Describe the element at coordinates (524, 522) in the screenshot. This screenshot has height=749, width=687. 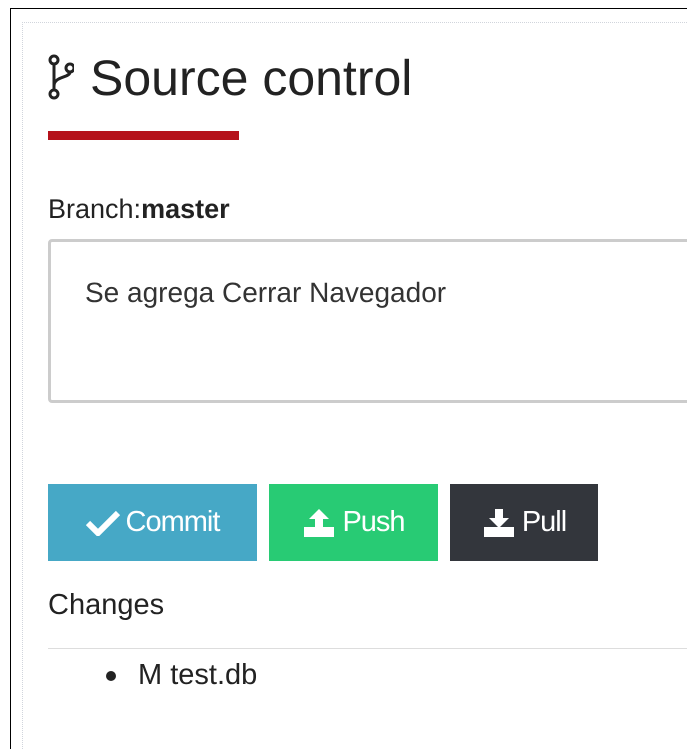
I see `pull-button: Pull` at that location.